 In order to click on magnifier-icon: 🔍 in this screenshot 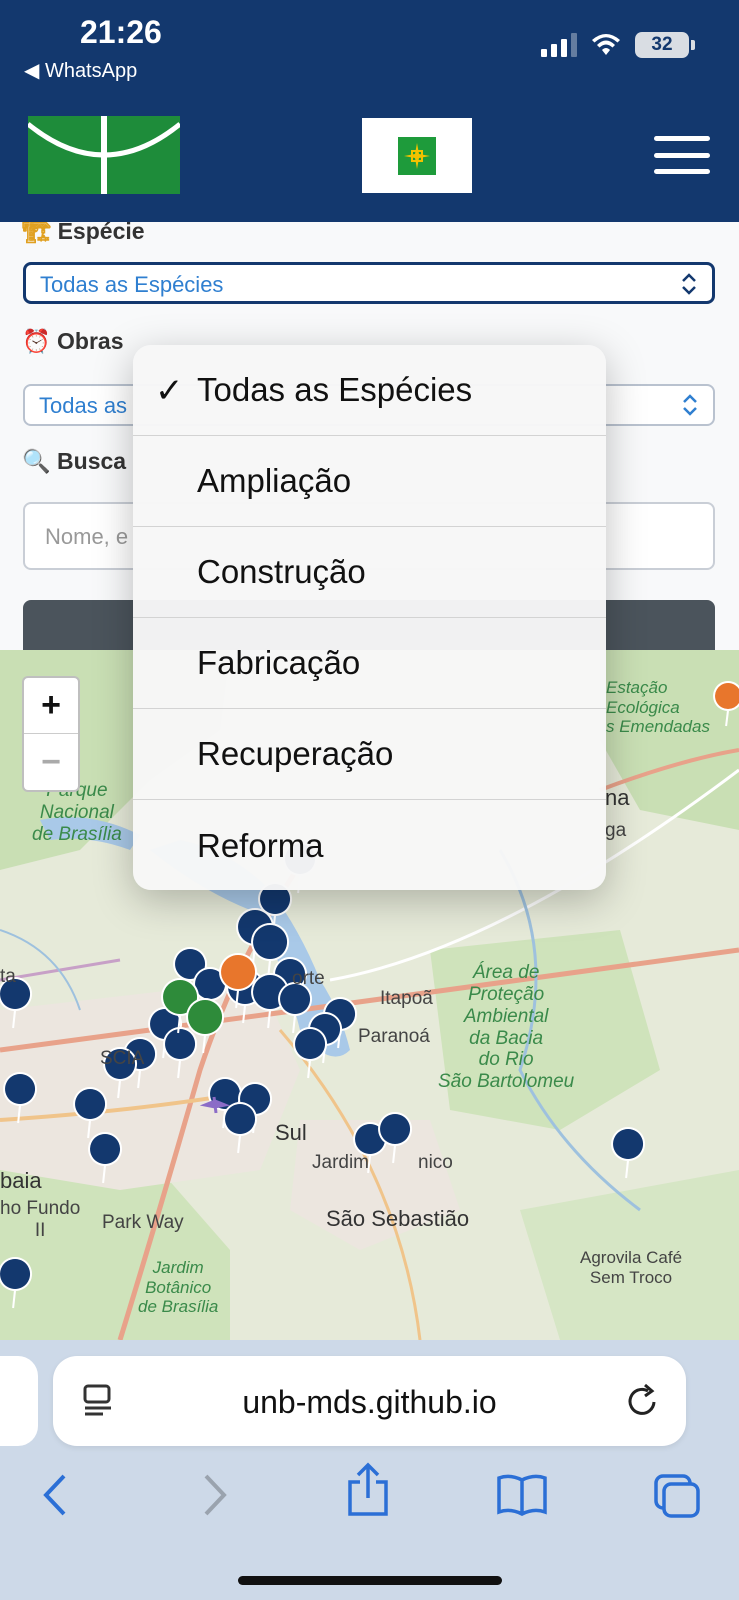, I will do `click(36, 461)`.